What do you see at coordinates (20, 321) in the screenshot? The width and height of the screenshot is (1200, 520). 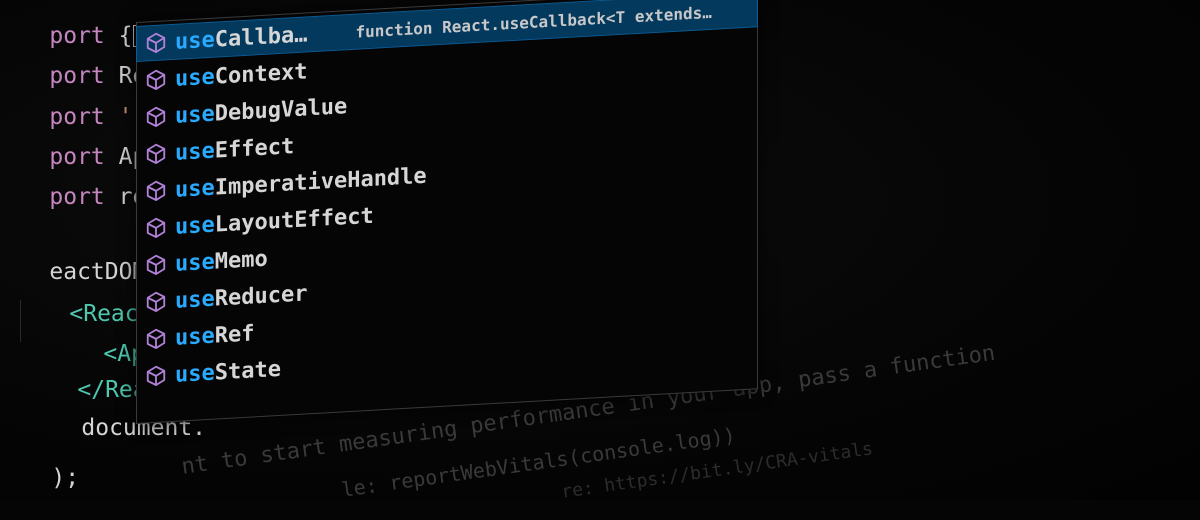 I see `indent-guide` at bounding box center [20, 321].